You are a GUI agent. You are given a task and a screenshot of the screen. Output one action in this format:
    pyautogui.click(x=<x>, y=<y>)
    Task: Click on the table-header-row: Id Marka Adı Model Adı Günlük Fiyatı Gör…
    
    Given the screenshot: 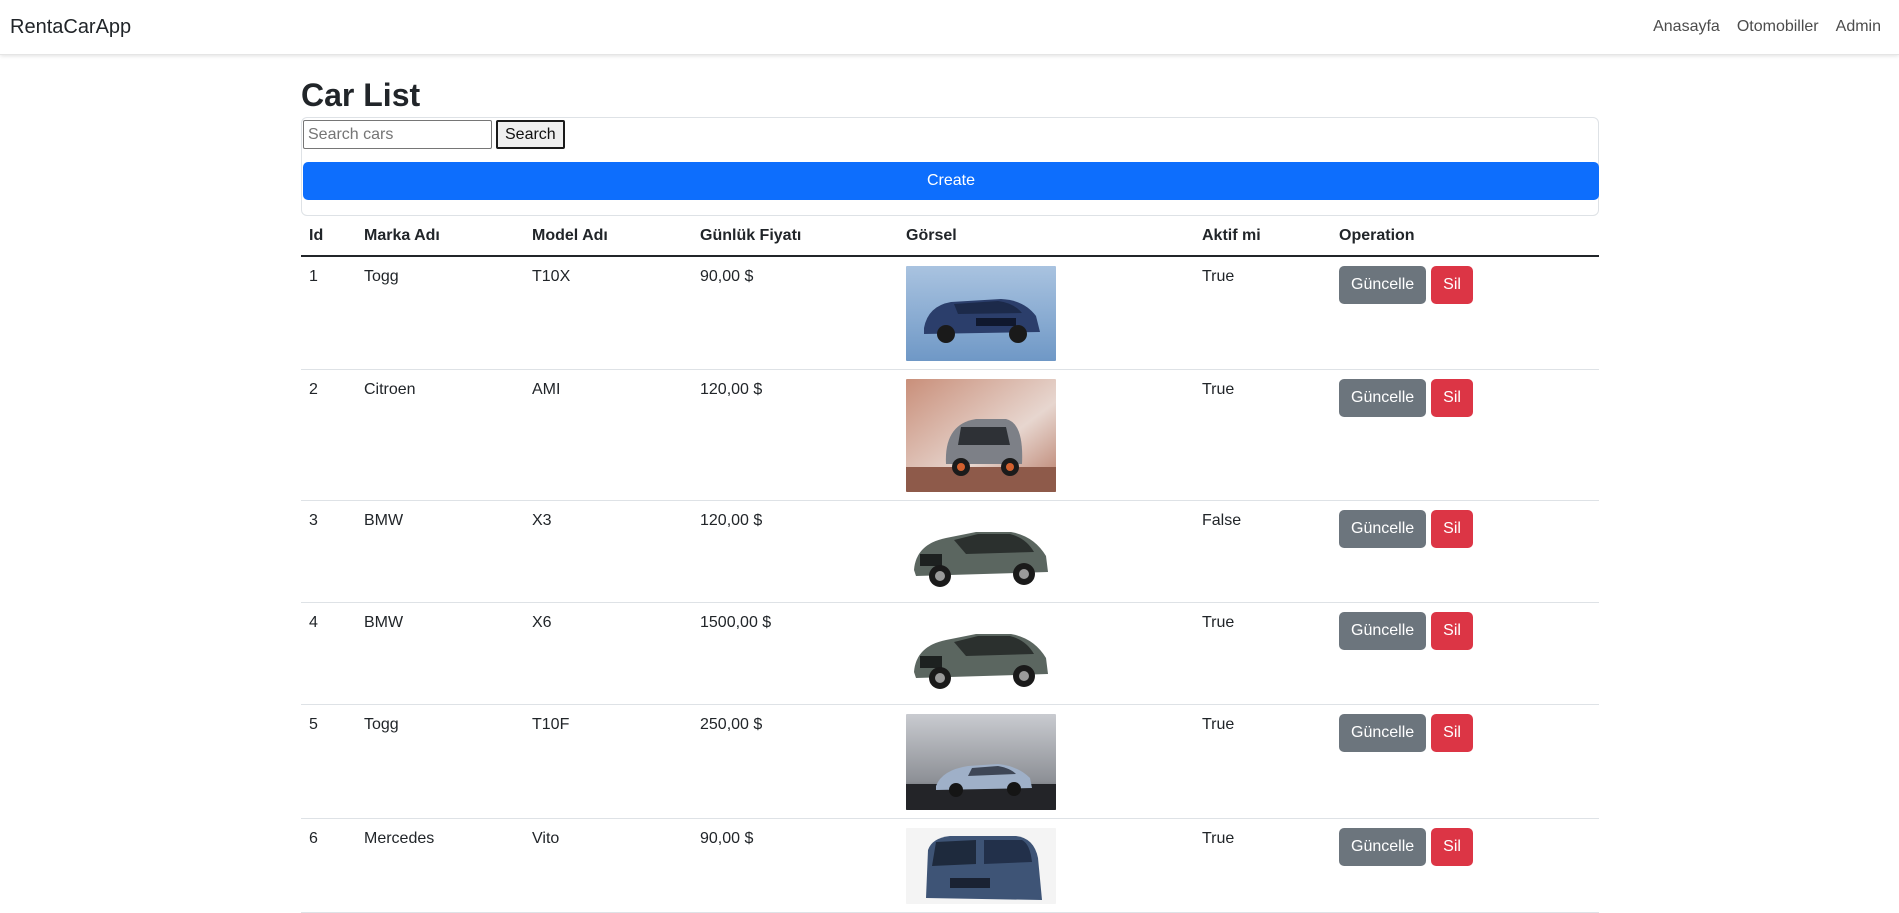 What is the action you would take?
    pyautogui.click(x=950, y=236)
    